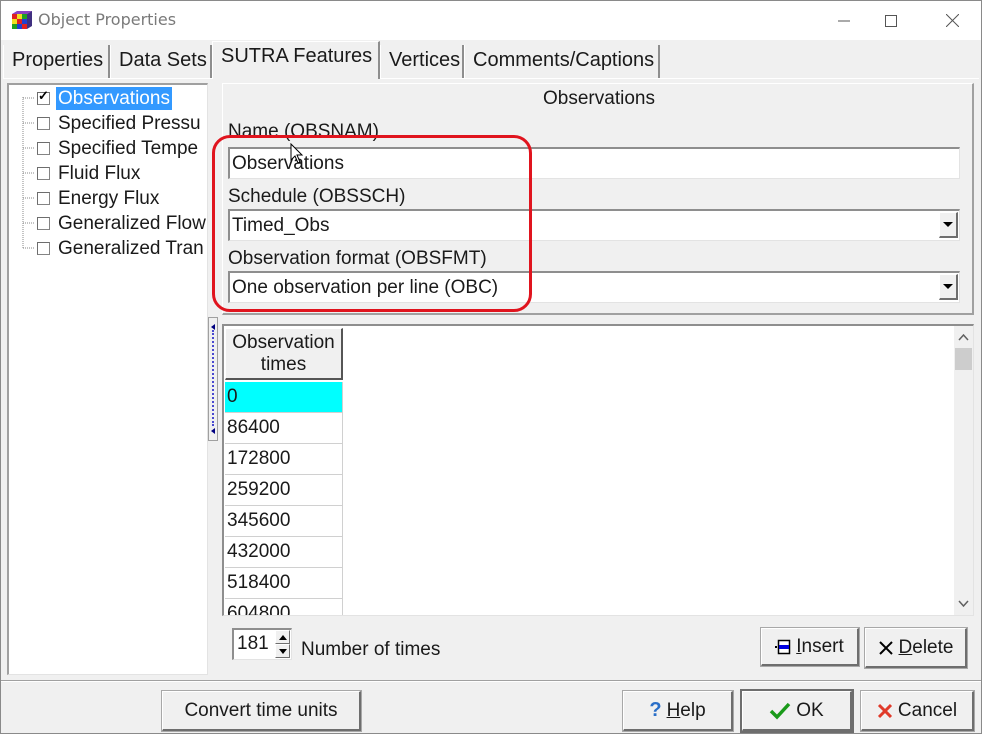  I want to click on tree-item-label: Generalized Tran, so click(131, 248).